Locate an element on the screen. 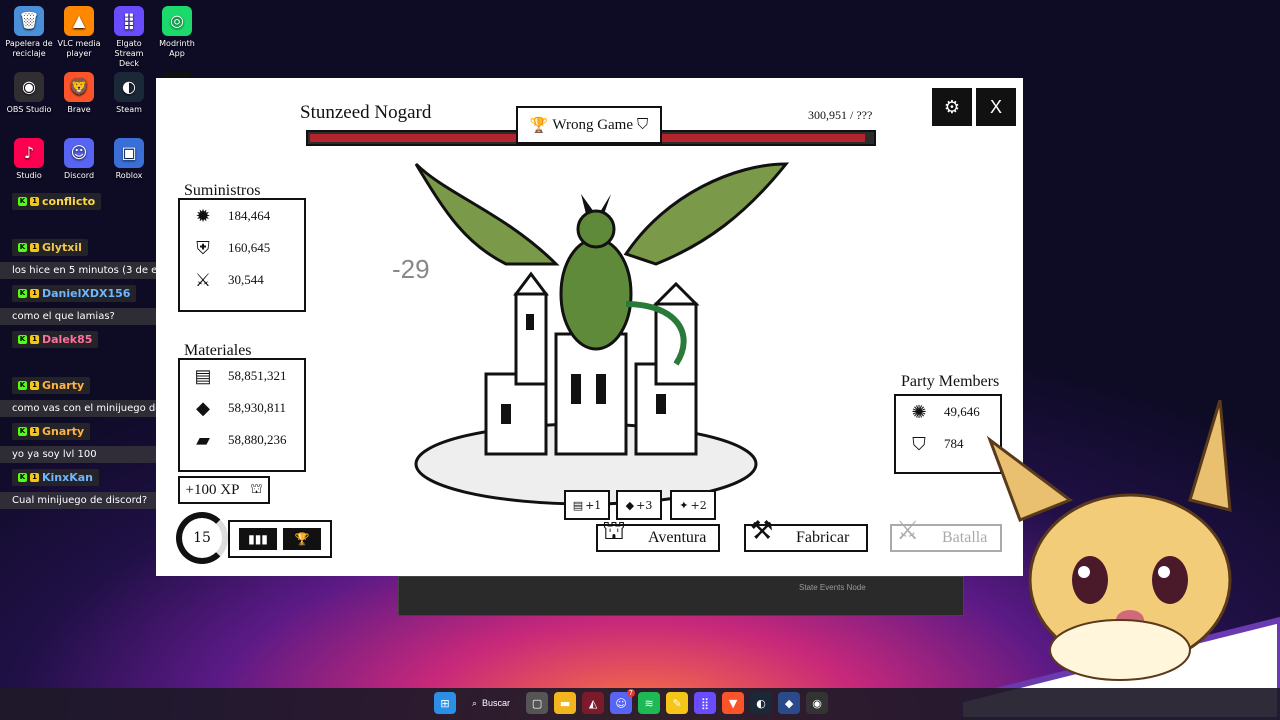 The height and width of the screenshot is (720, 1280). spotify-taskbar-button: ≋ is located at coordinates (649, 703).